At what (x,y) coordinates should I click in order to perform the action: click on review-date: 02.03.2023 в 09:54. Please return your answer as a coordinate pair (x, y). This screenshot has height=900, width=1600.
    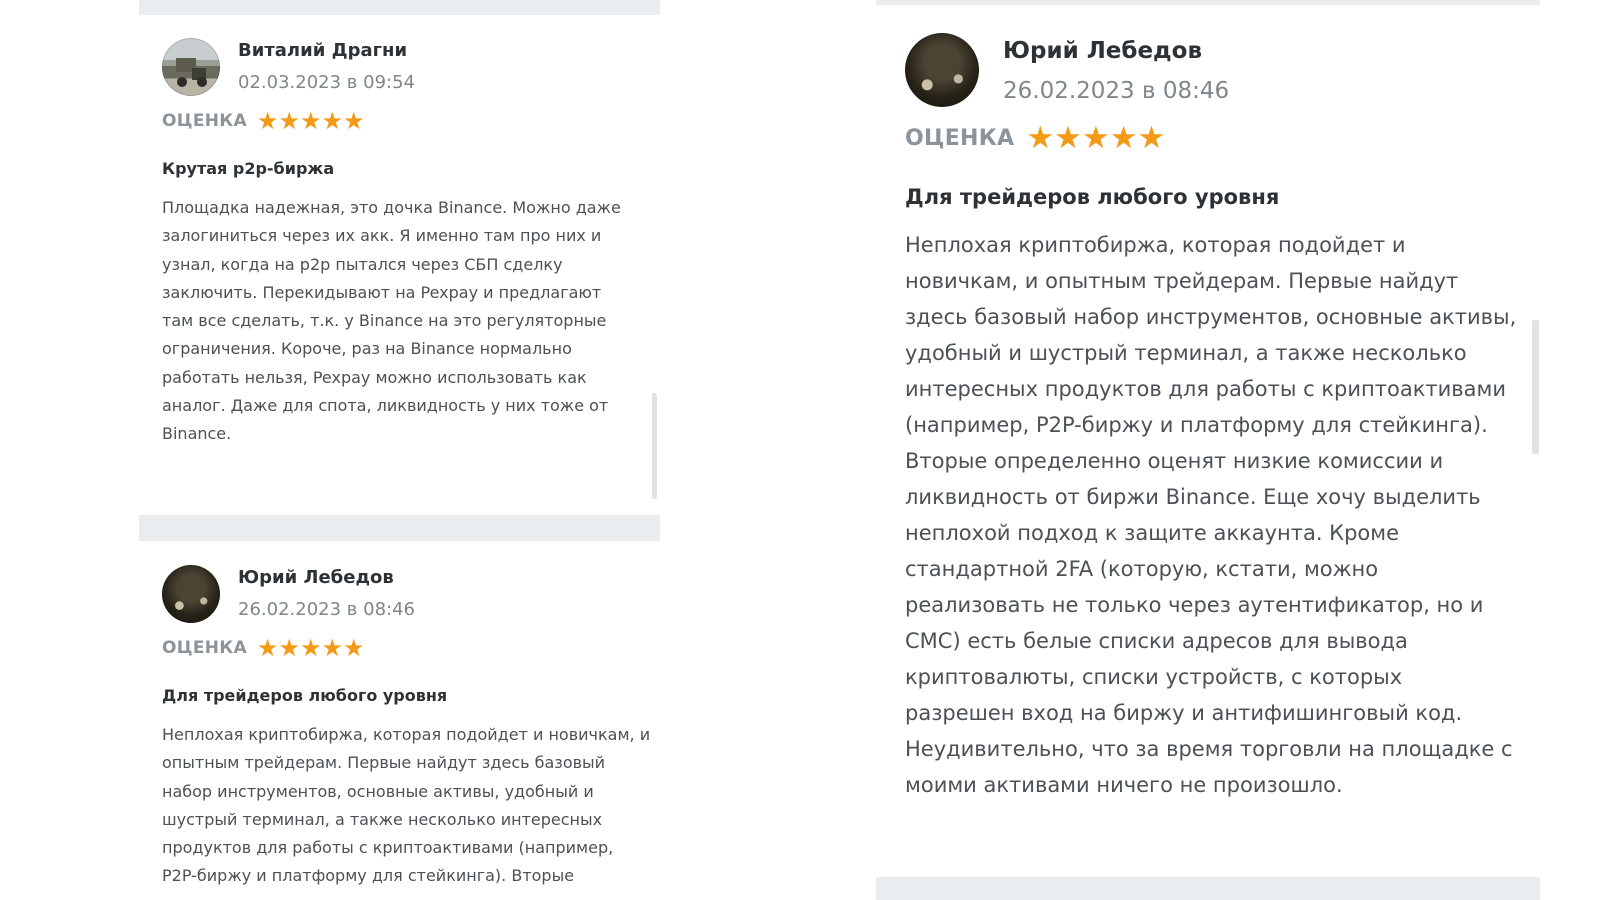
    Looking at the image, I should click on (326, 82).